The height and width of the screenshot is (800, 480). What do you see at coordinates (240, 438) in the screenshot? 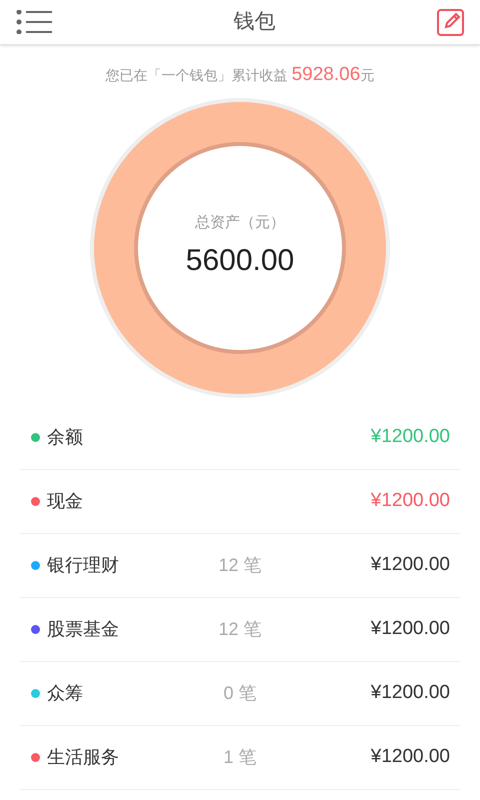
I see `account-row: 余额 ¥1200.00` at bounding box center [240, 438].